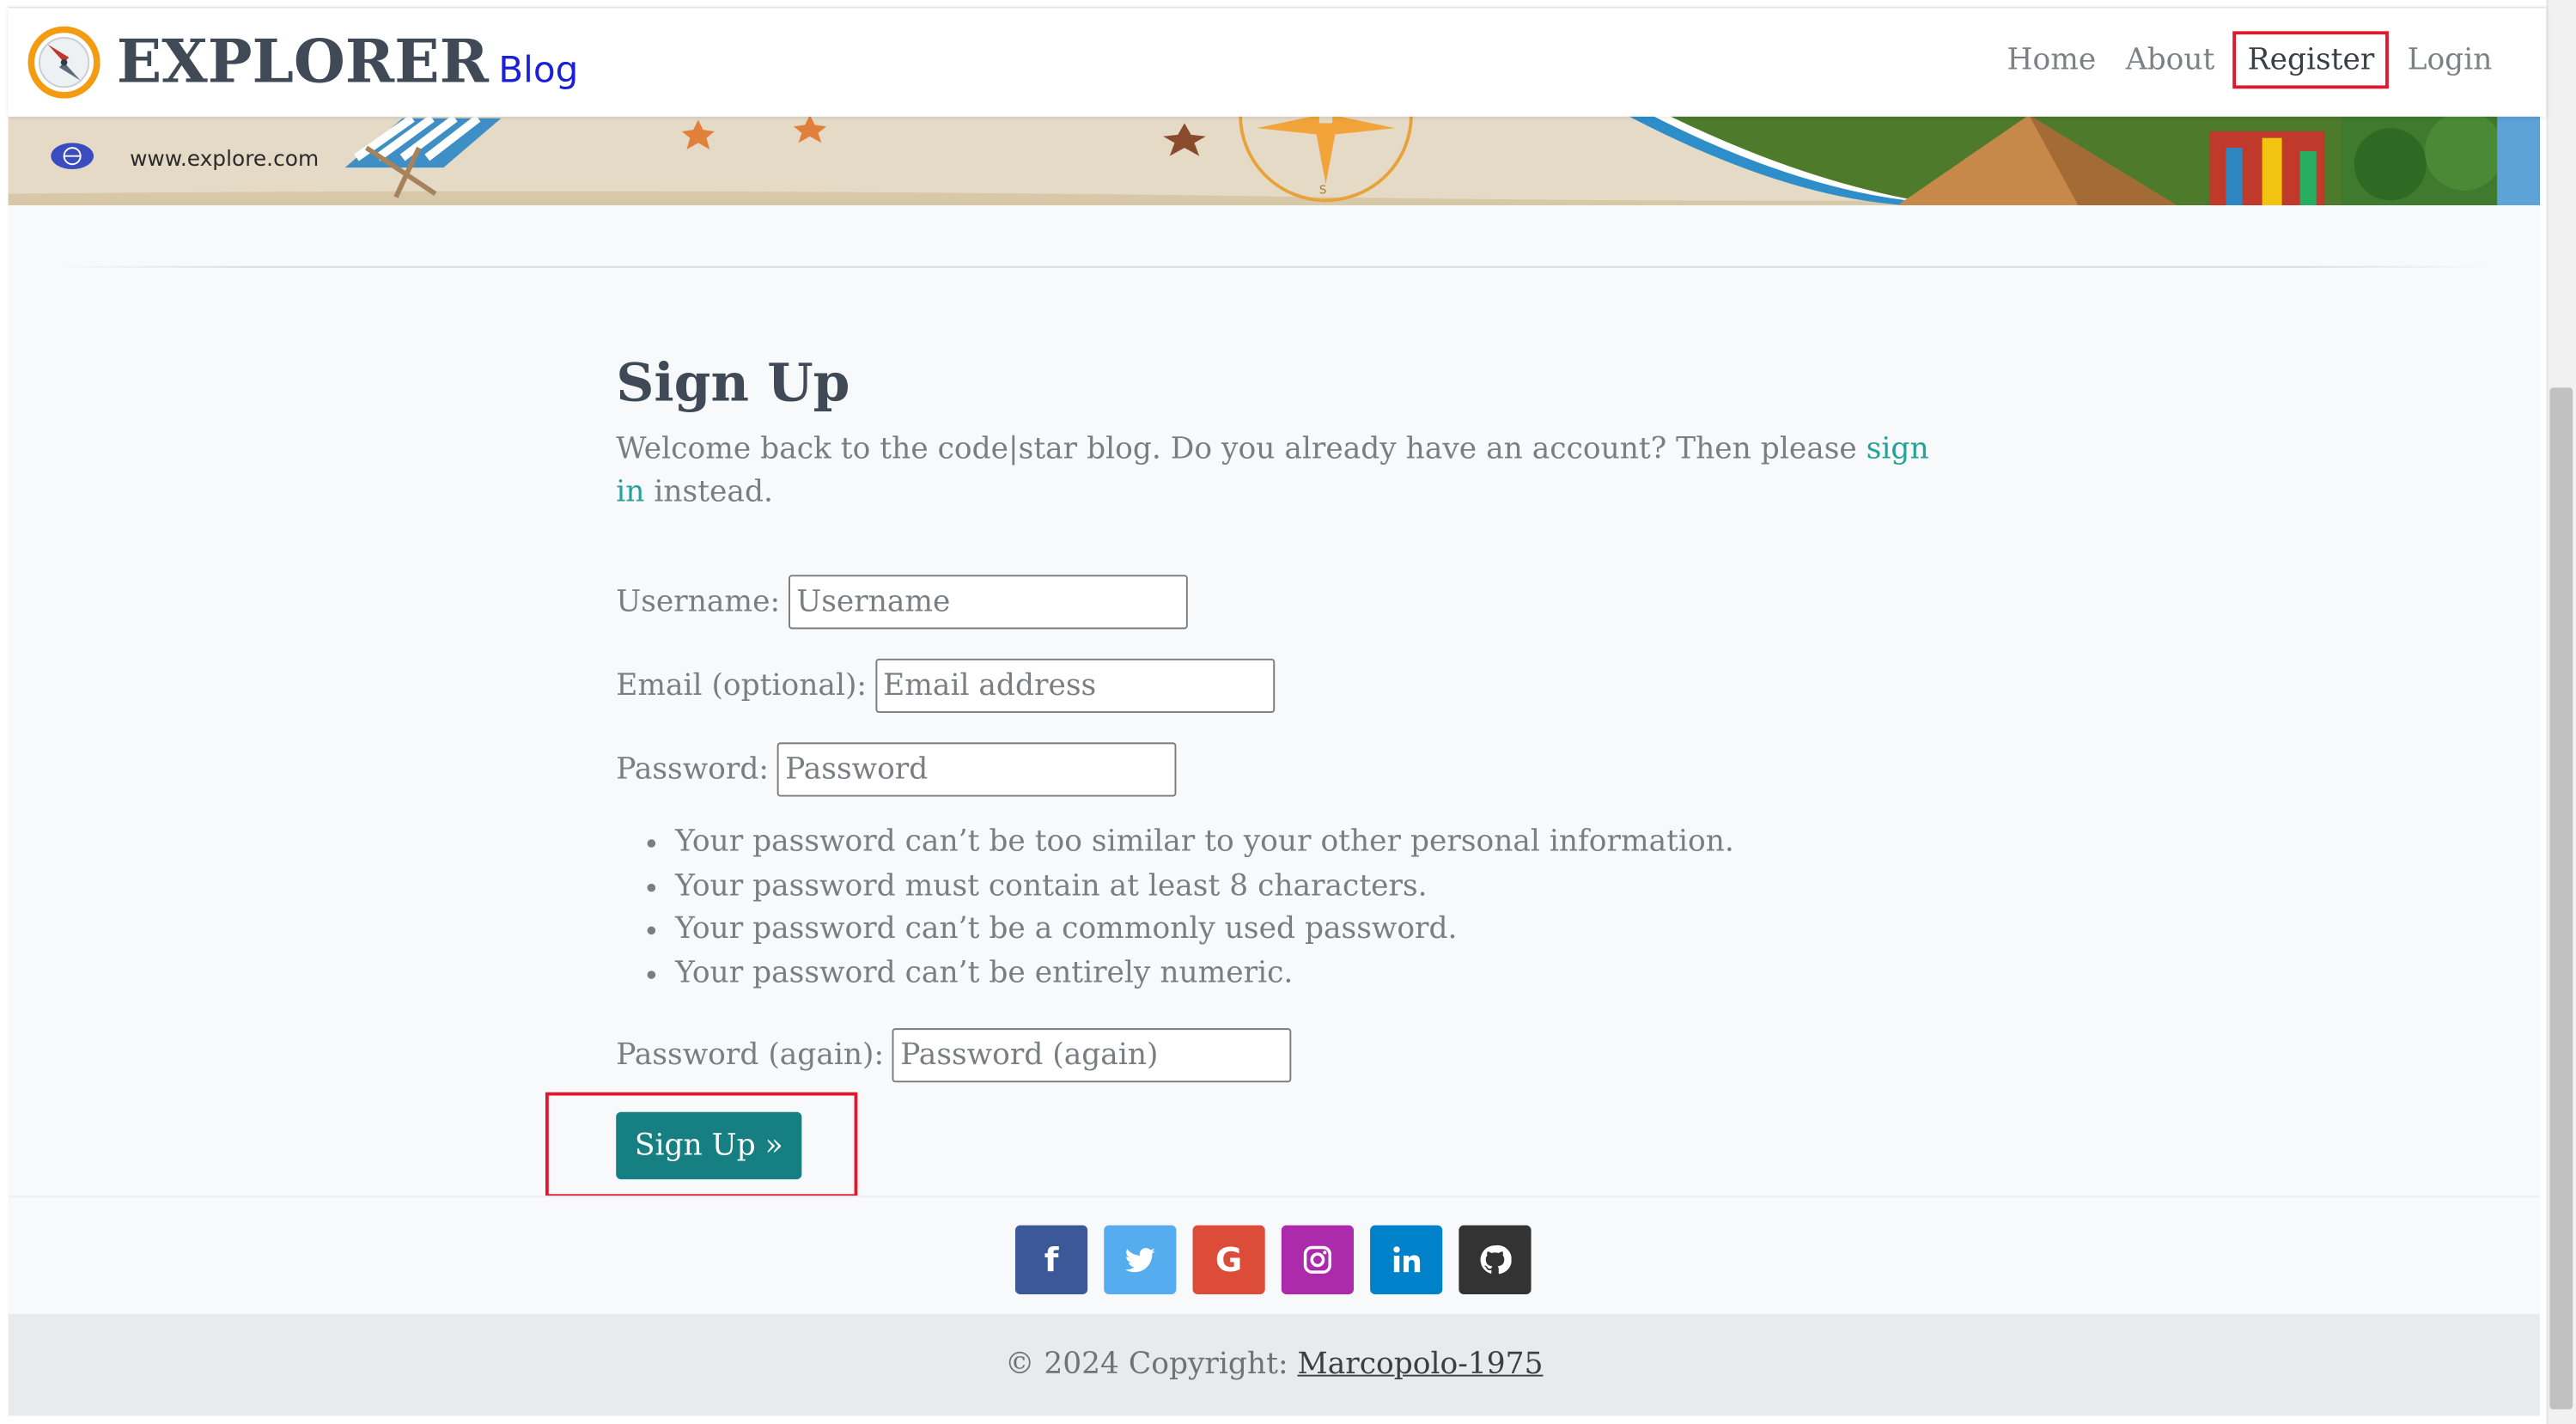 The image size is (2576, 1424). I want to click on nav-link-register: Register, so click(2311, 60).